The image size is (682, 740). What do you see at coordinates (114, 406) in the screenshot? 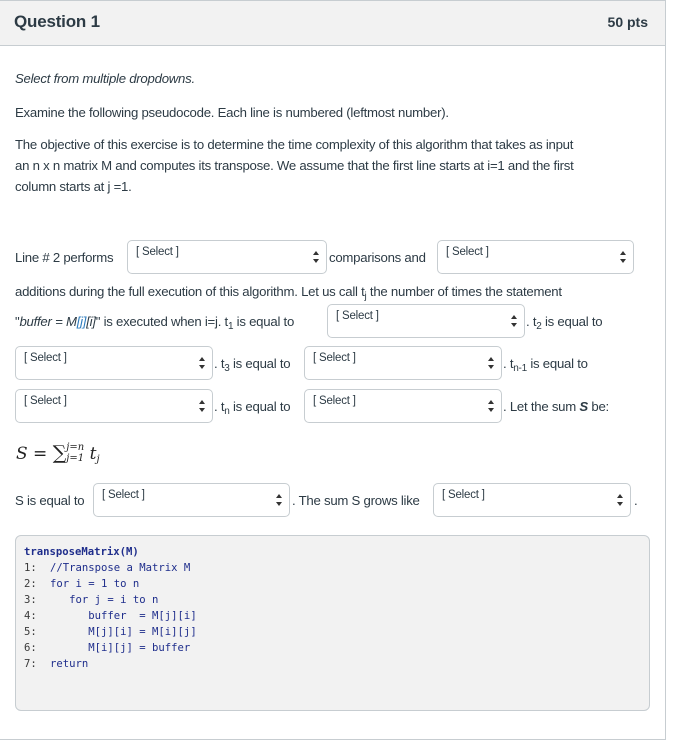
I see `tn-1-dropdown: [ Select ]` at bounding box center [114, 406].